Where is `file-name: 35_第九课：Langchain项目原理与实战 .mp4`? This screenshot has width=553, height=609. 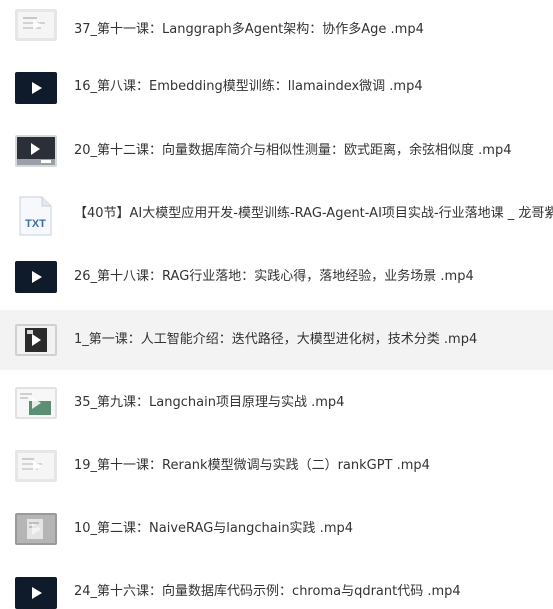 file-name: 35_第九课：Langchain项目原理与实战 .mp4 is located at coordinates (209, 402).